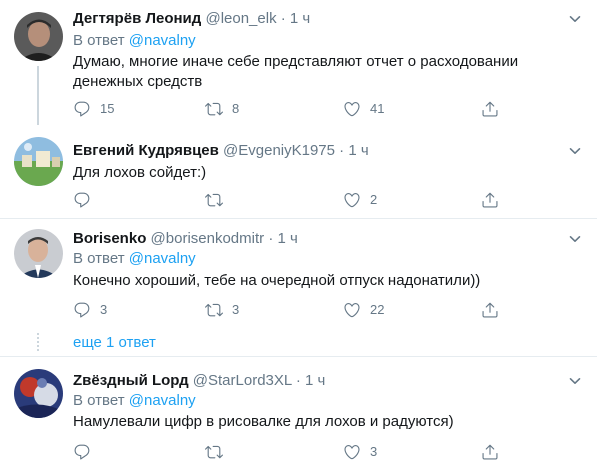 Image resolution: width=597 pixels, height=475 pixels. I want to click on retweet-count: 3, so click(236, 309).